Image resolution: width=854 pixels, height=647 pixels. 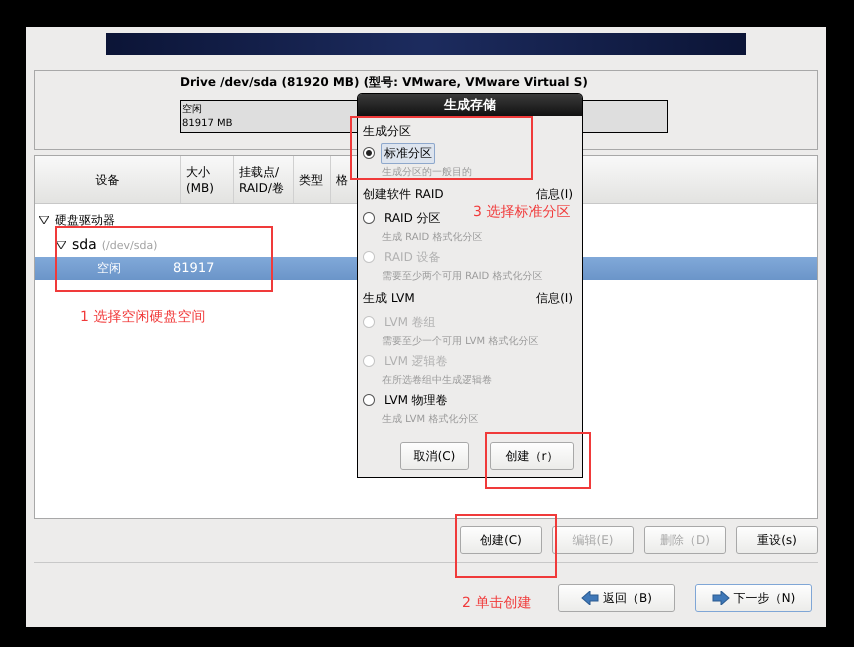 I want to click on option-description: 生成 LVM 格式化分区, so click(x=430, y=419).